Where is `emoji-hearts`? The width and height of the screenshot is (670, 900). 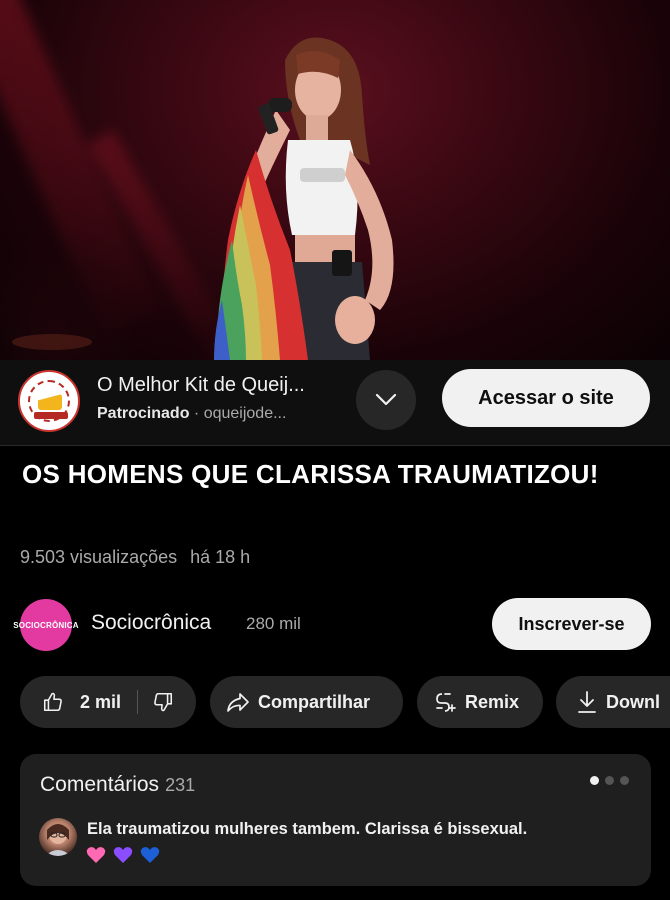 emoji-hearts is located at coordinates (123, 855).